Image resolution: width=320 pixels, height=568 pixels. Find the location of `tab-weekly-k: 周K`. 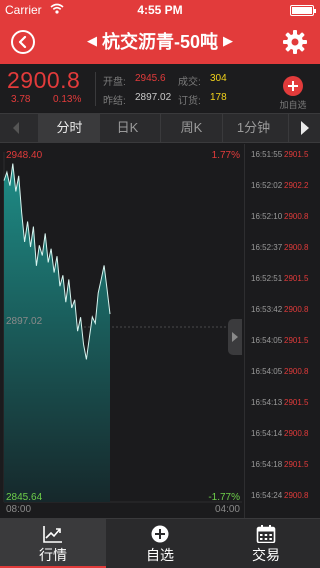

tab-weekly-k: 周K is located at coordinates (191, 128).